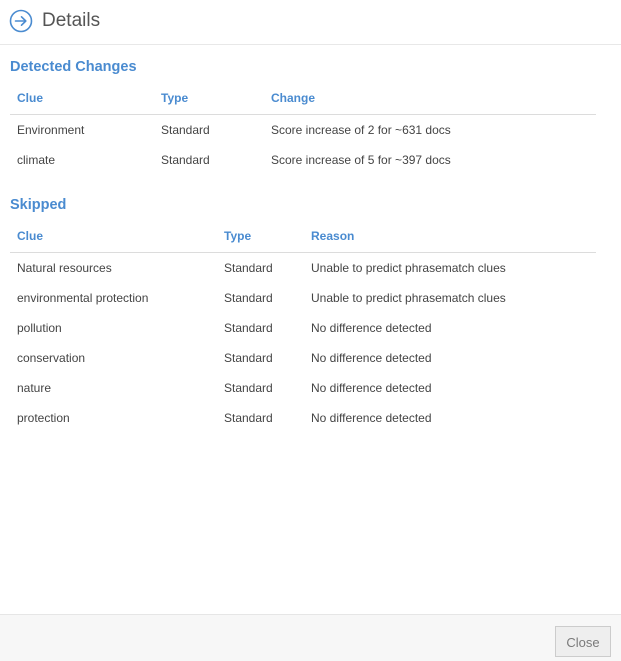 This screenshot has width=621, height=661. I want to click on column-header-change: Change, so click(430, 99).